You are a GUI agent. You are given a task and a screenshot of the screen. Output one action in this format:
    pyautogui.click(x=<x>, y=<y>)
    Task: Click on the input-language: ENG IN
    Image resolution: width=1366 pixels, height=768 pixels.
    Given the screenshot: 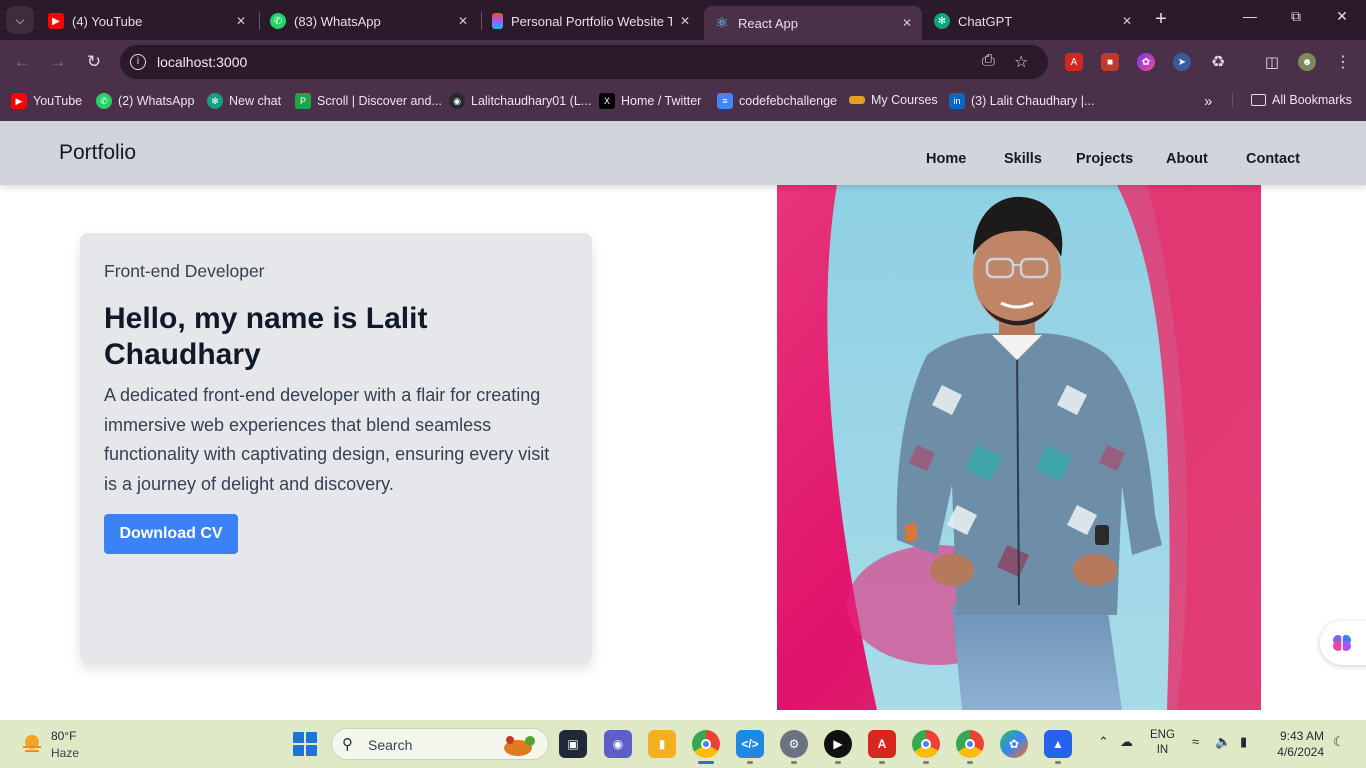 What is the action you would take?
    pyautogui.click(x=1162, y=743)
    